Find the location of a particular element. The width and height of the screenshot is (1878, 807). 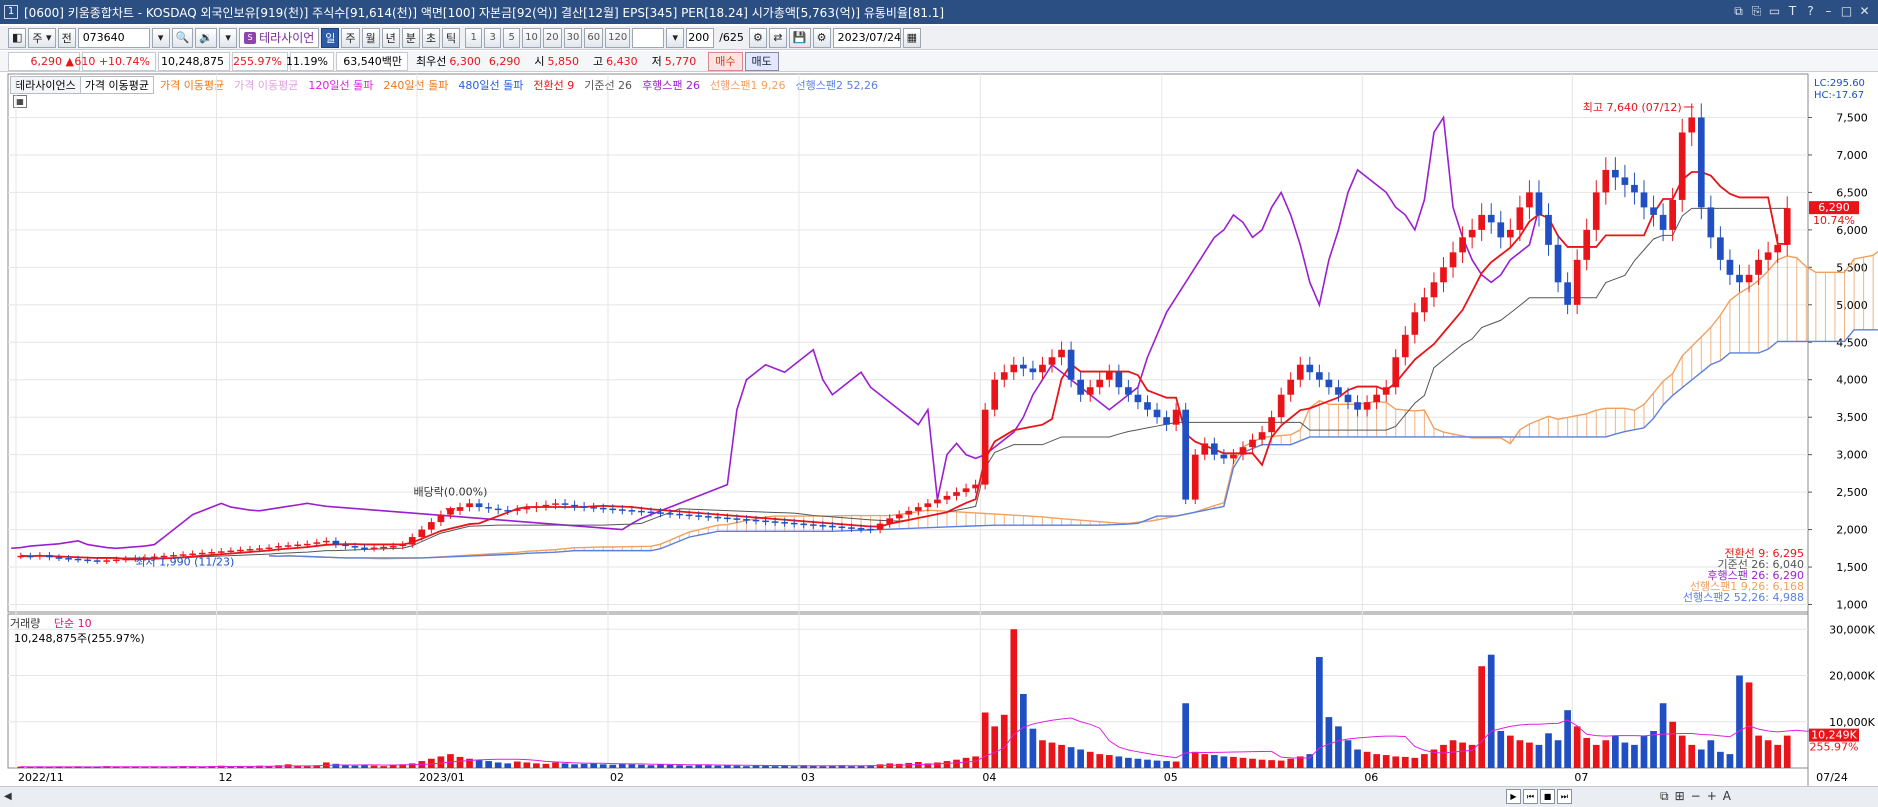

zoom-in-icon: + is located at coordinates (1712, 796).